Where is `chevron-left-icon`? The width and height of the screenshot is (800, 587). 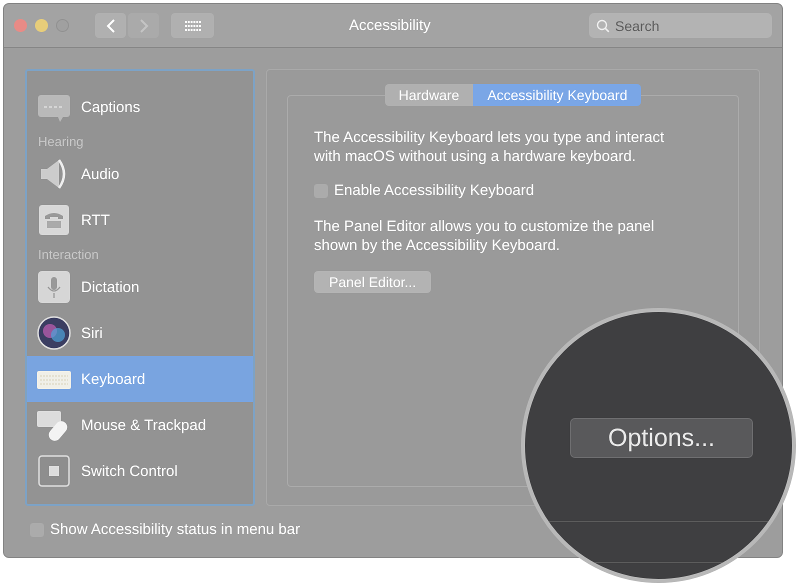
chevron-left-icon is located at coordinates (111, 26).